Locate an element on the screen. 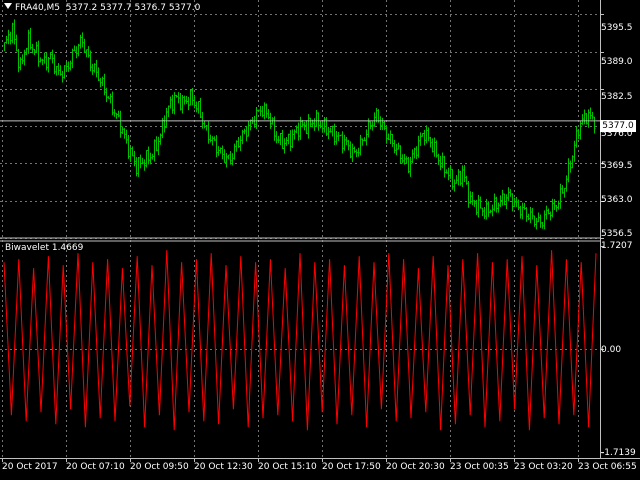  time-axis-label: 20 Oct 12:30 is located at coordinates (223, 467).